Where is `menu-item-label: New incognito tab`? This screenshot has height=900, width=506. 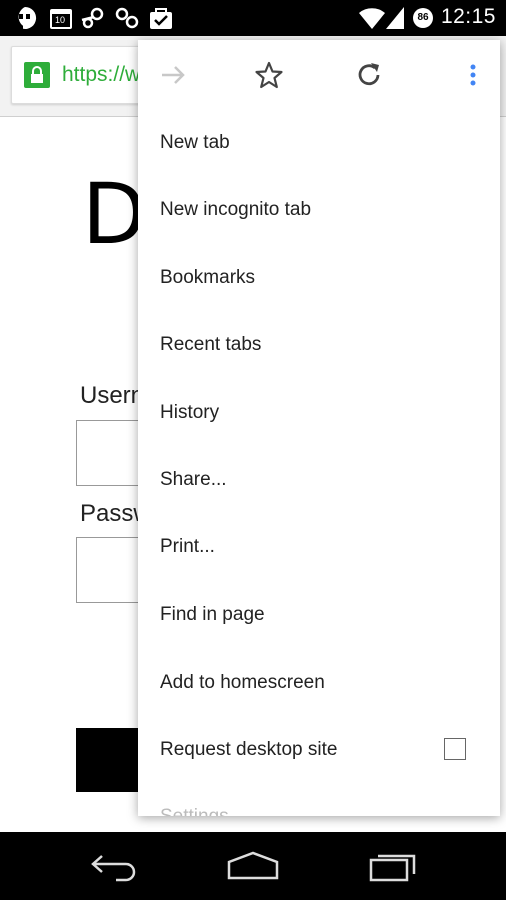 menu-item-label: New incognito tab is located at coordinates (236, 209).